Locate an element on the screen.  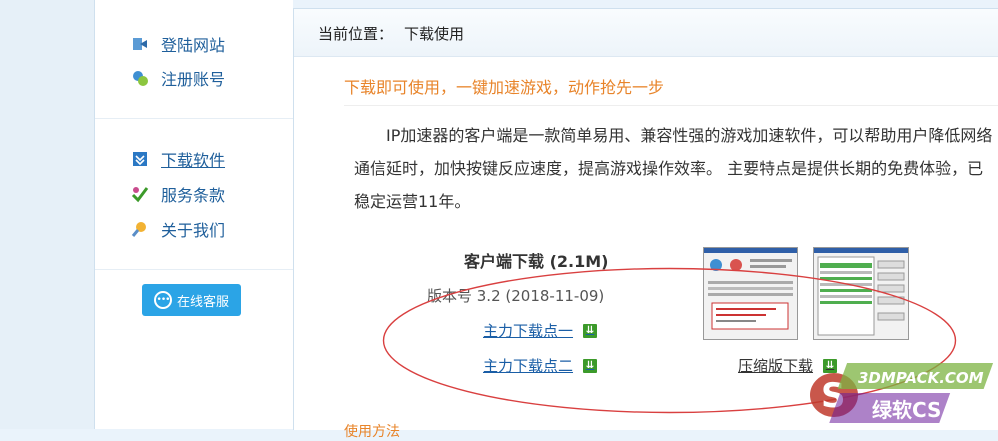
background-strip is located at coordinates (47, 214).